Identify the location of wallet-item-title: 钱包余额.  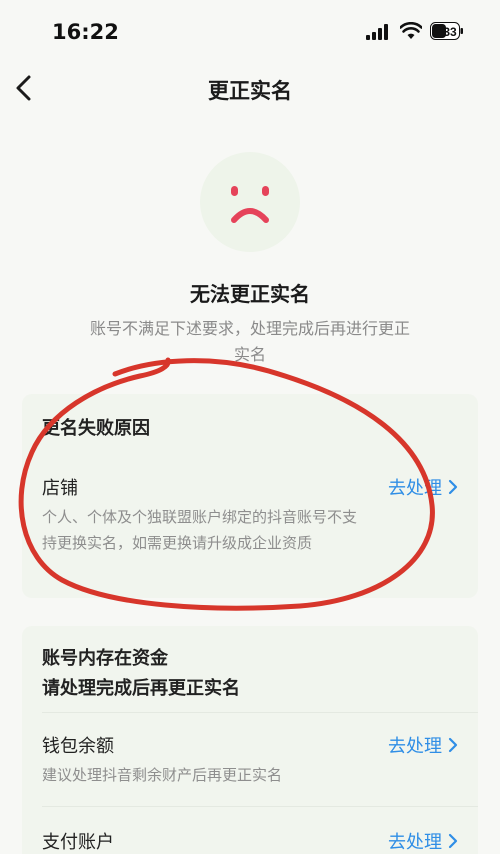
(78, 746).